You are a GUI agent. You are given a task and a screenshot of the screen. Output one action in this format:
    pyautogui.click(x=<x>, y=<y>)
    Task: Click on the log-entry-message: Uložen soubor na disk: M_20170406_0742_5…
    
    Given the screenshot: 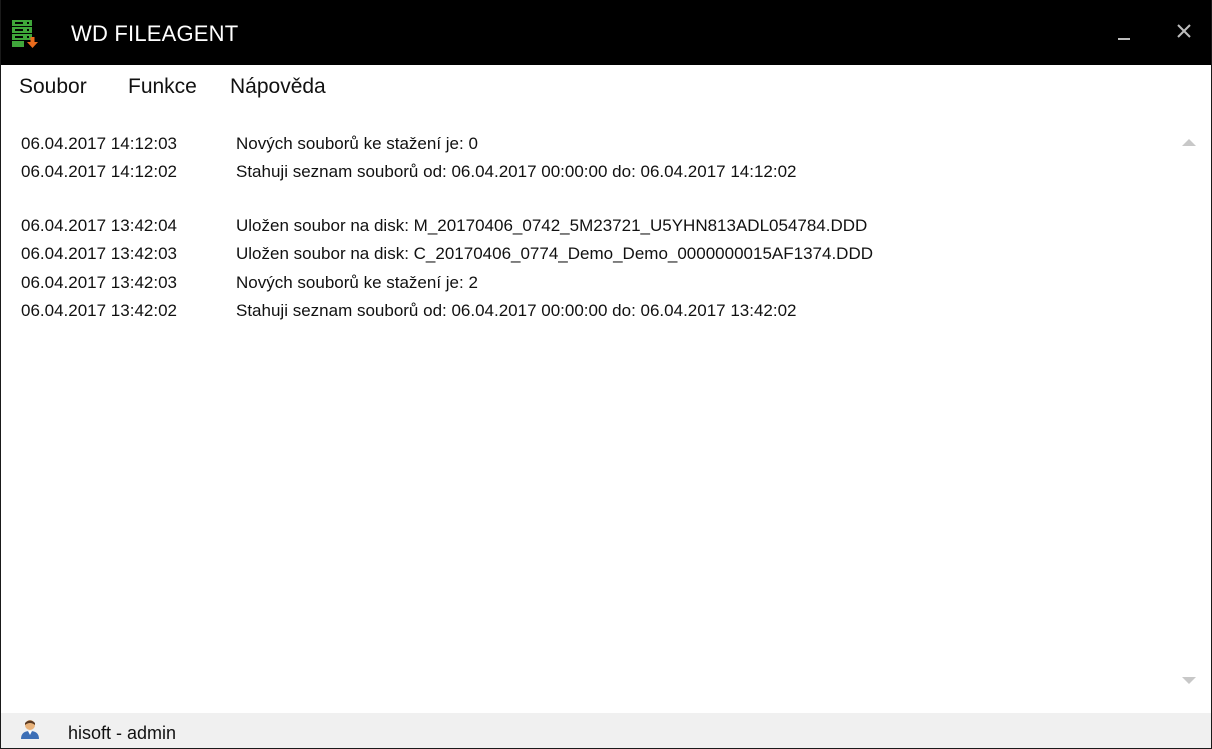 What is the action you would take?
    pyautogui.click(x=552, y=225)
    